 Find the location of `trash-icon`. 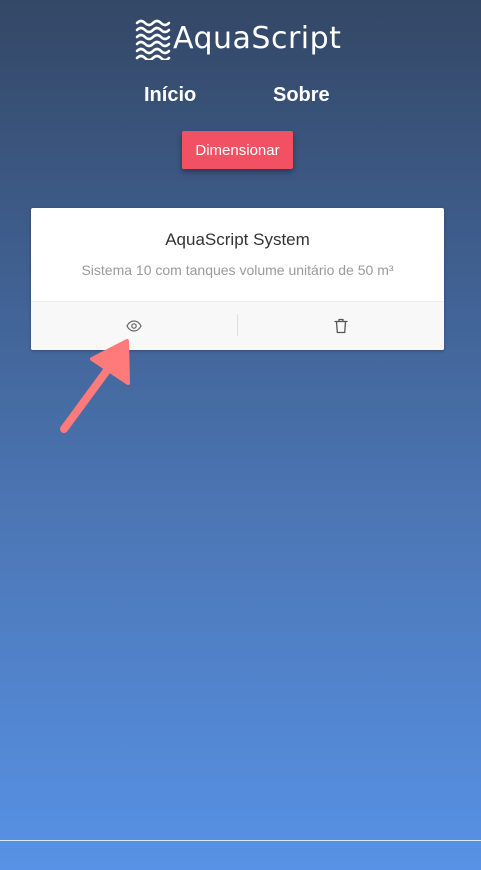

trash-icon is located at coordinates (341, 326).